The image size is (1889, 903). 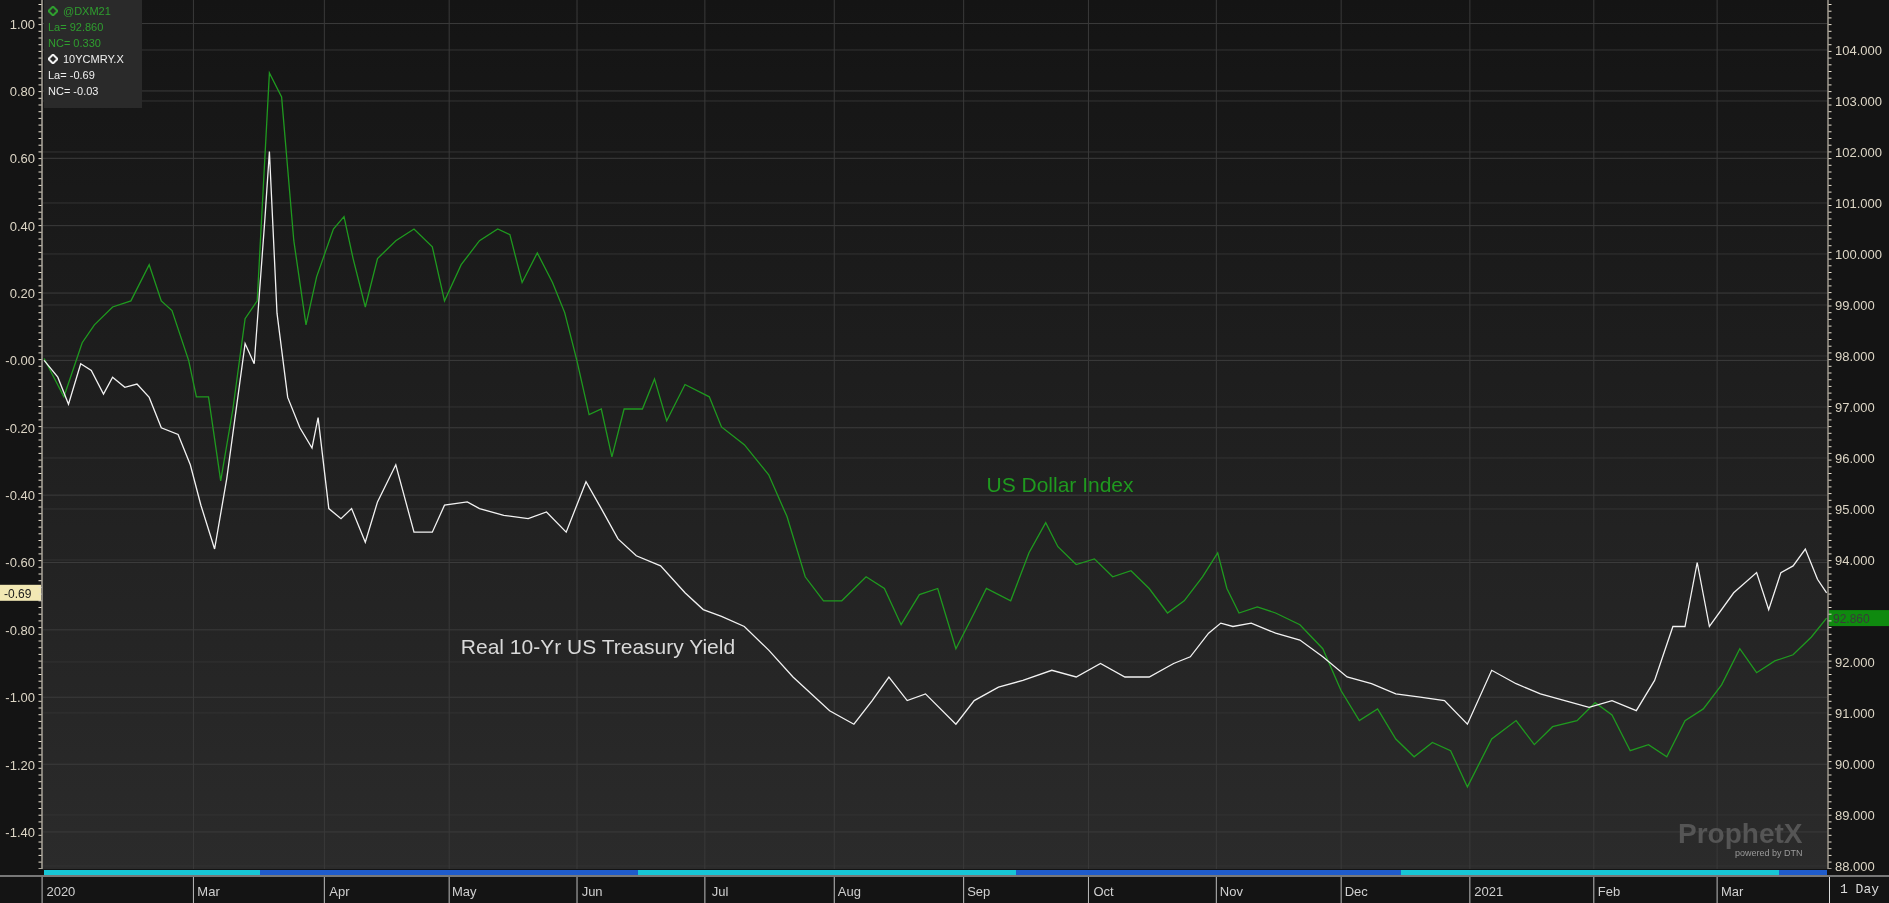 I want to click on axis-label: 0.80, so click(x=22, y=91).